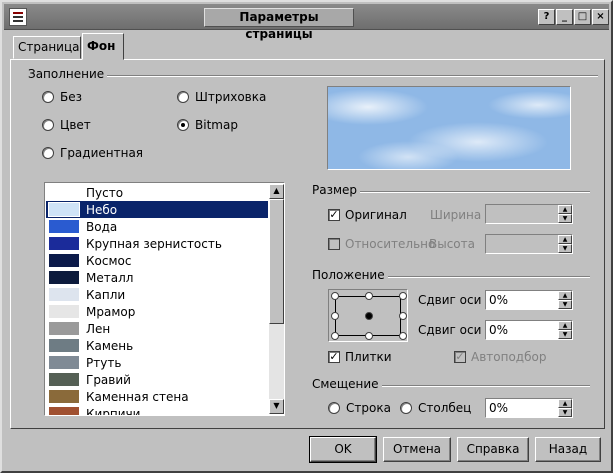 The width and height of the screenshot is (613, 473). I want to click on bitmap-list-item: Космос, so click(157, 260).